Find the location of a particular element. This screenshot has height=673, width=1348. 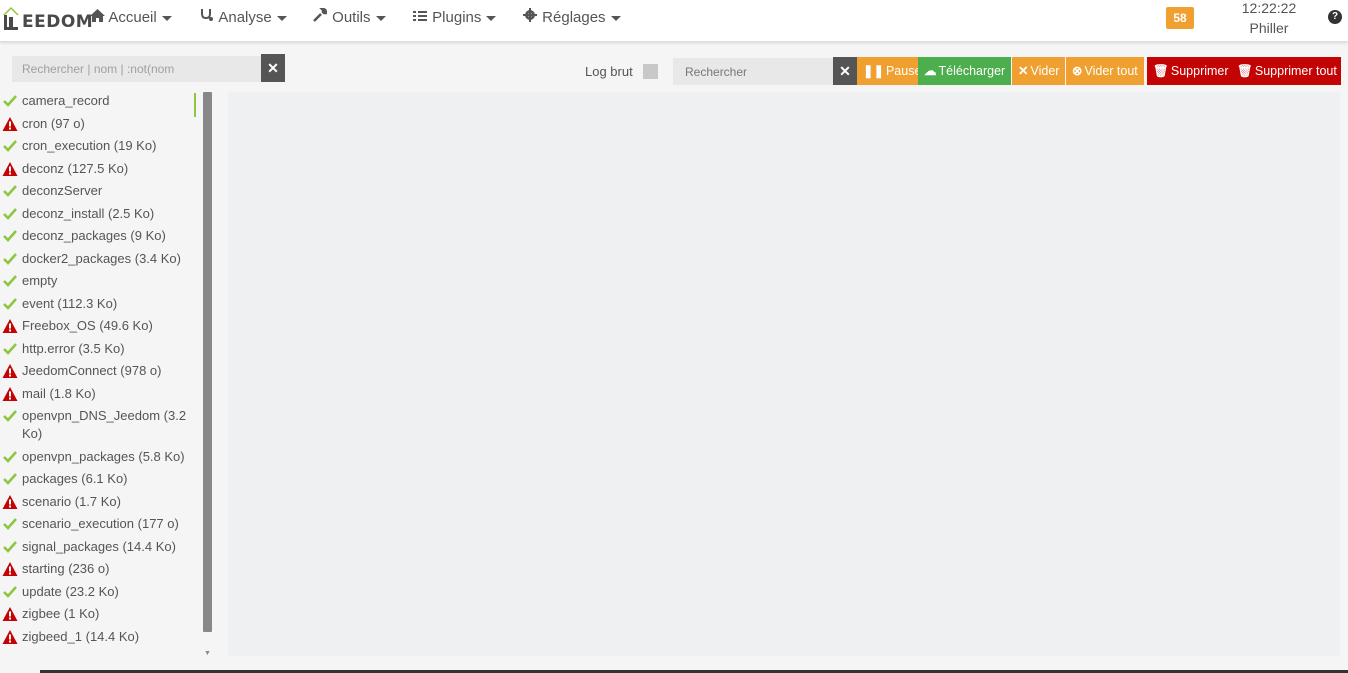

log-list-item: cron_execution (19 Ko) is located at coordinates (100, 146).